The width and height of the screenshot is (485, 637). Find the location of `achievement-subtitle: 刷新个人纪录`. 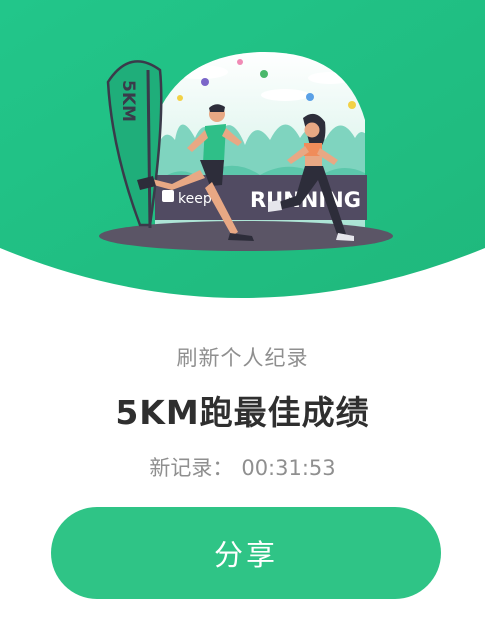

achievement-subtitle: 刷新个人纪录 is located at coordinates (242, 358).